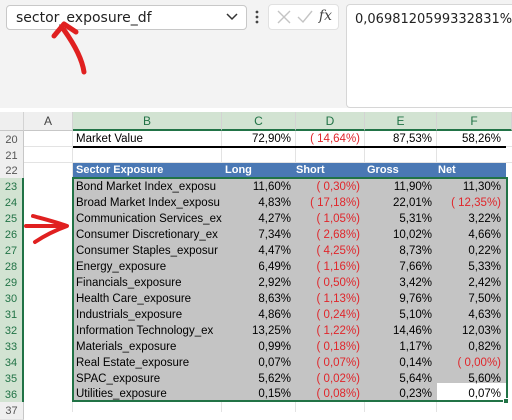  I want to click on cancel-icon, so click(284, 17).